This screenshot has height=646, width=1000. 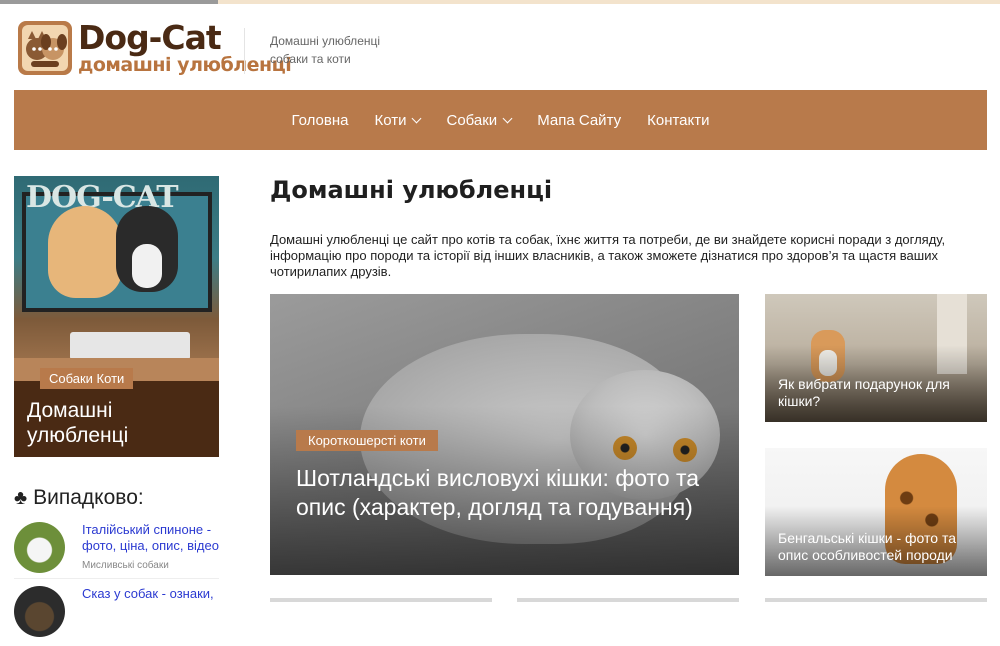 I want to click on nav-item-home: Головна, so click(x=319, y=120).